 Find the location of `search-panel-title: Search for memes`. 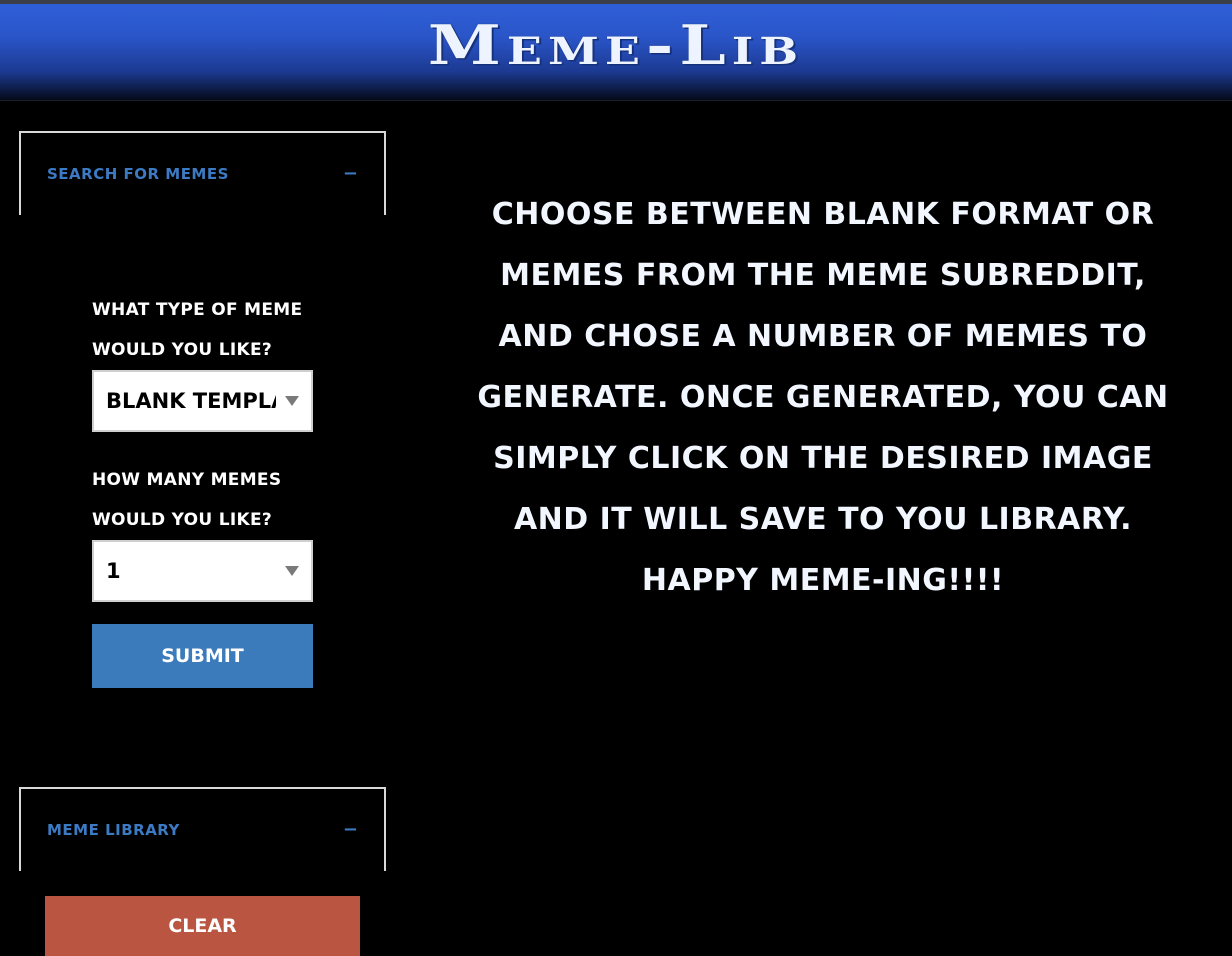

search-panel-title: Search for memes is located at coordinates (138, 174).